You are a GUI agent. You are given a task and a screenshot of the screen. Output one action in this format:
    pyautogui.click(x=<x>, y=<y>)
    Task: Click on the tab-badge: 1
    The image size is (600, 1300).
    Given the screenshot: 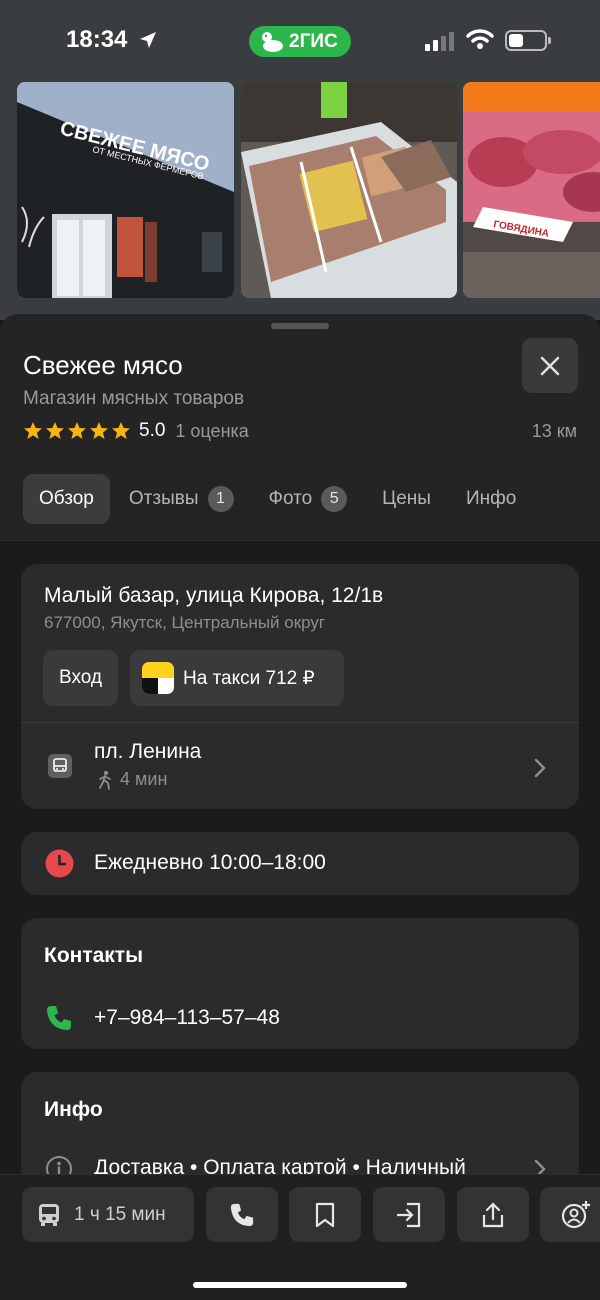 What is the action you would take?
    pyautogui.click(x=220, y=499)
    